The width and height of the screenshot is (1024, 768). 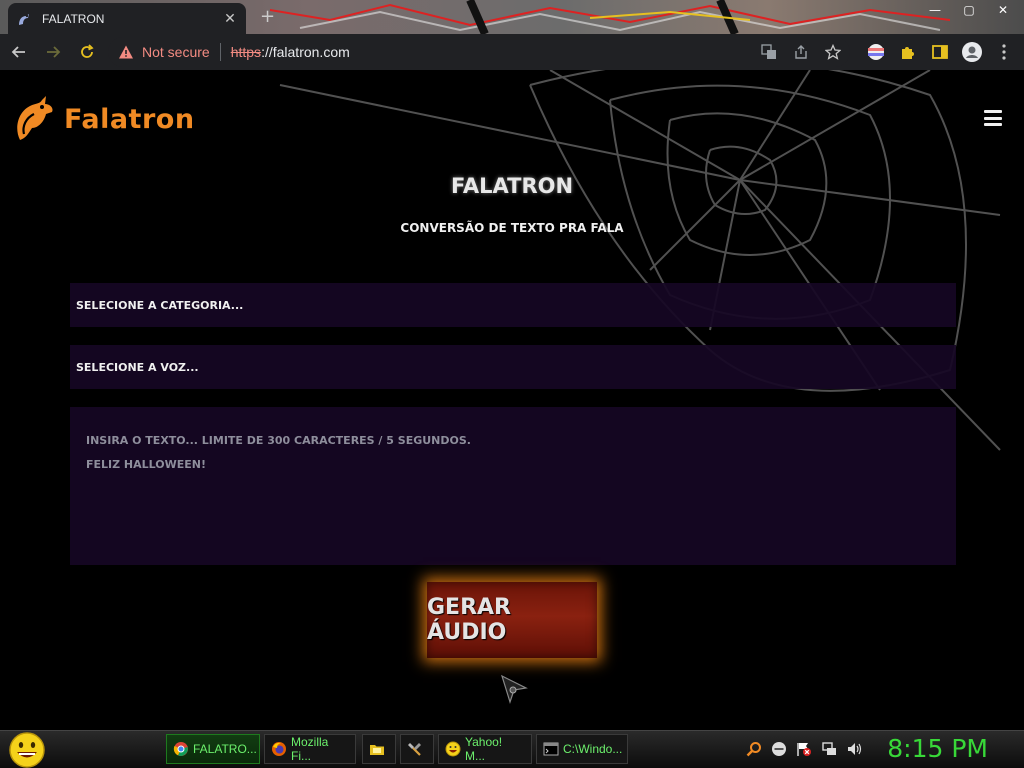 What do you see at coordinates (126, 52) in the screenshot?
I see `warning-icon` at bounding box center [126, 52].